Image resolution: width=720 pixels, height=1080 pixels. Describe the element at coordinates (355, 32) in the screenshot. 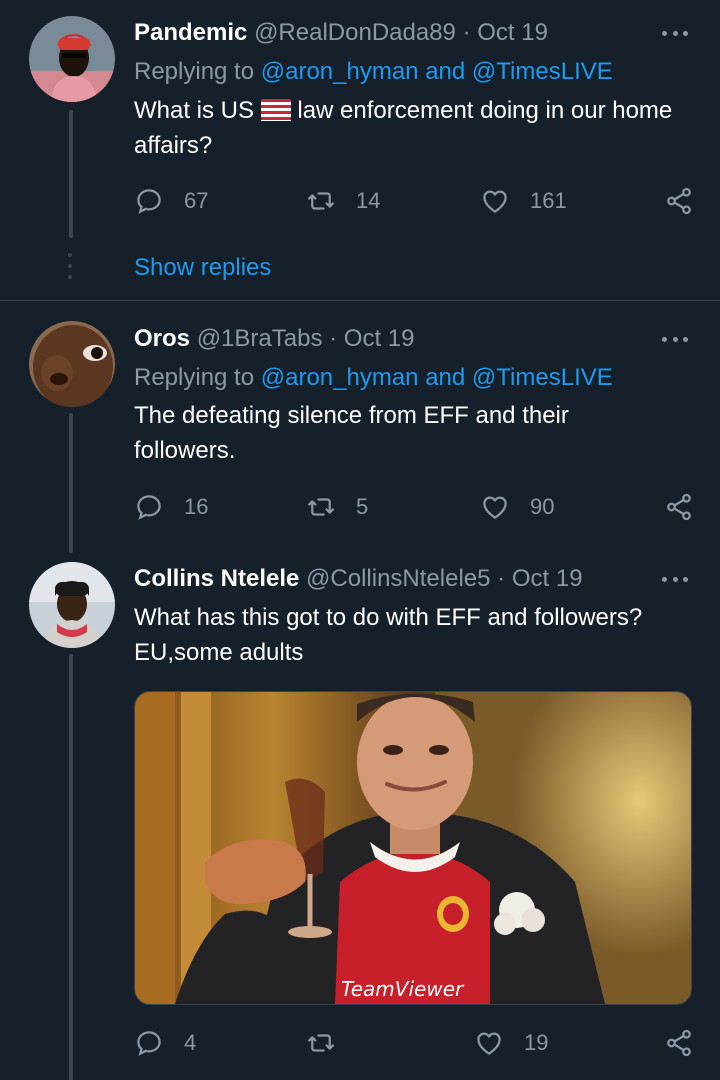

I see `handle: @RealDonDada89` at that location.